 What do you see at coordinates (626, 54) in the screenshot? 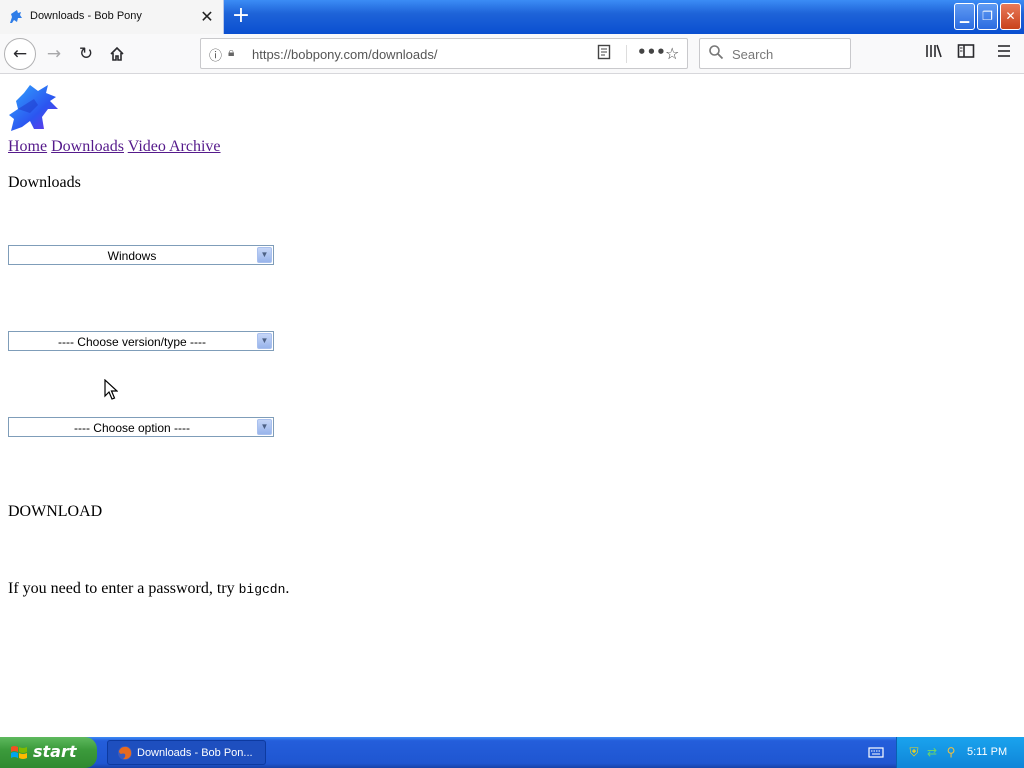
I see `url-bar-divider` at bounding box center [626, 54].